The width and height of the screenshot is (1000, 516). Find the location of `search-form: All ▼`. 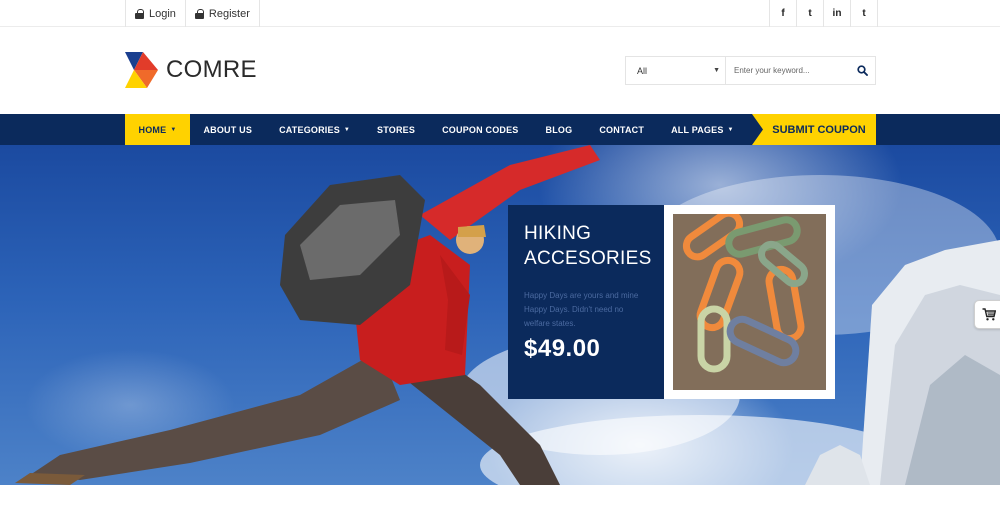

search-form: All ▼ is located at coordinates (750, 70).